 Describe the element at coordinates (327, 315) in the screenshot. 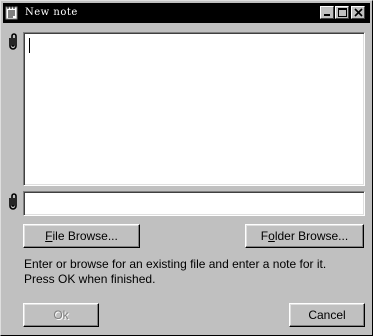

I see `cancel-button: Cancel` at that location.